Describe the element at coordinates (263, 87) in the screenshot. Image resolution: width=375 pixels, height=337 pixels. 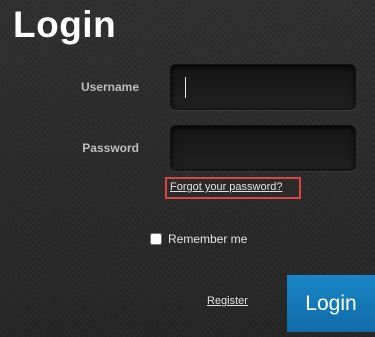
I see `username-input` at that location.